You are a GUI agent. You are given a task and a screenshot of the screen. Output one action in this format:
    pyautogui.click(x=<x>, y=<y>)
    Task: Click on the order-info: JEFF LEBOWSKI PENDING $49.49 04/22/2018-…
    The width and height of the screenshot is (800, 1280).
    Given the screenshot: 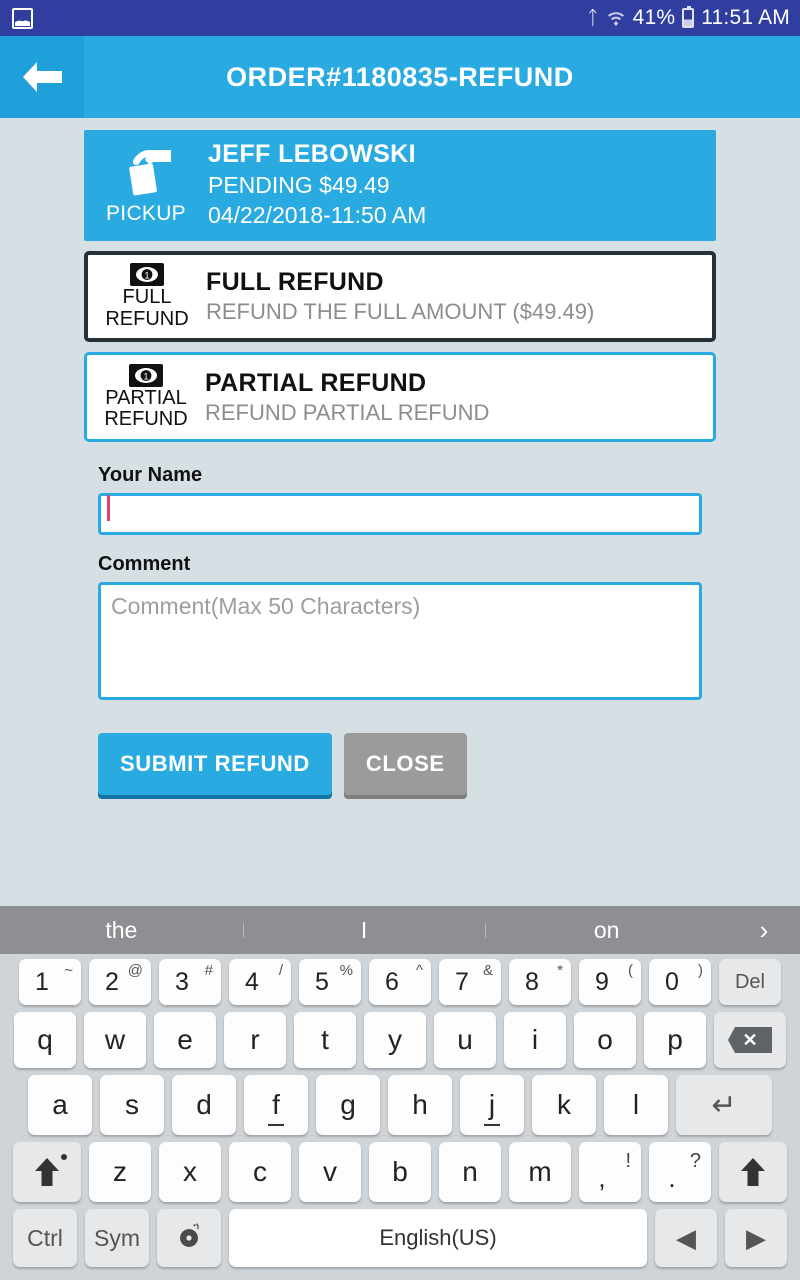 What is the action you would take?
    pyautogui.click(x=317, y=184)
    